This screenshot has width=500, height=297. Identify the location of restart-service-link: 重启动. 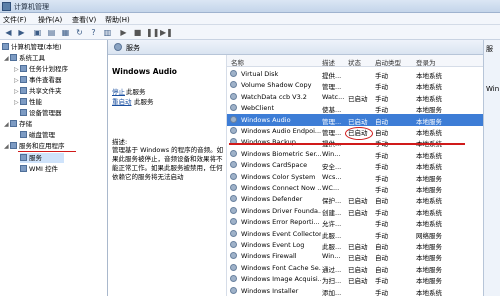
(122, 101).